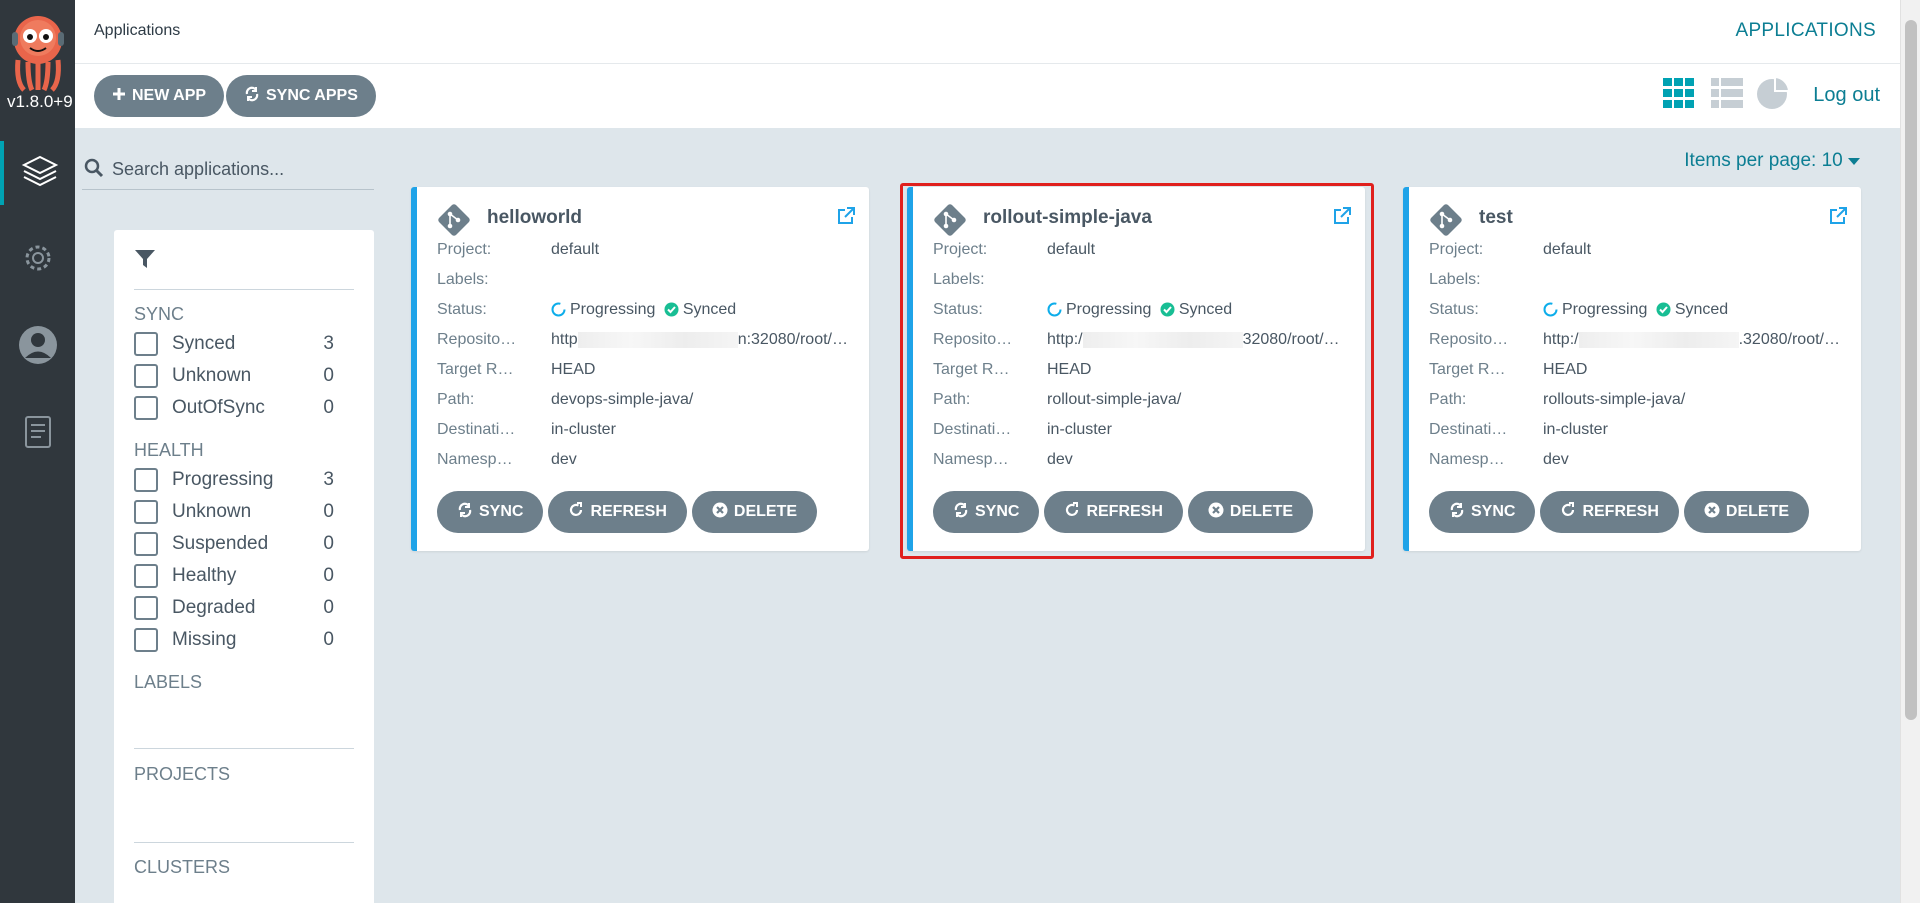 The width and height of the screenshot is (1920, 903). What do you see at coordinates (212, 511) in the screenshot?
I see `filter-label: Unknown` at bounding box center [212, 511].